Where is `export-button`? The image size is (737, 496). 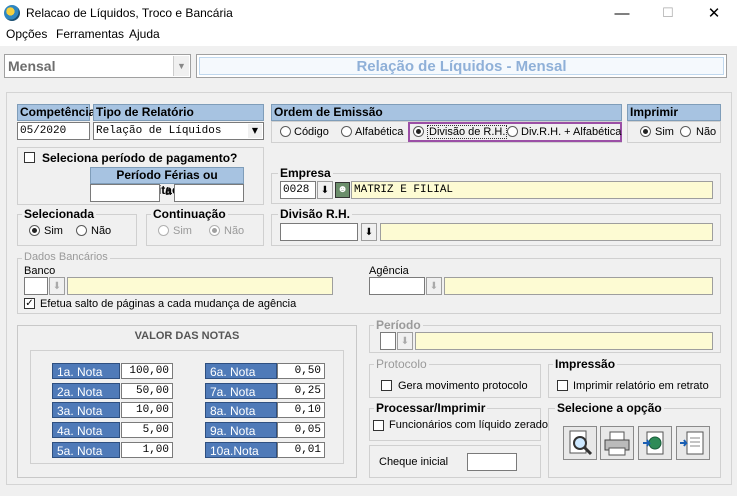 export-button is located at coordinates (655, 443).